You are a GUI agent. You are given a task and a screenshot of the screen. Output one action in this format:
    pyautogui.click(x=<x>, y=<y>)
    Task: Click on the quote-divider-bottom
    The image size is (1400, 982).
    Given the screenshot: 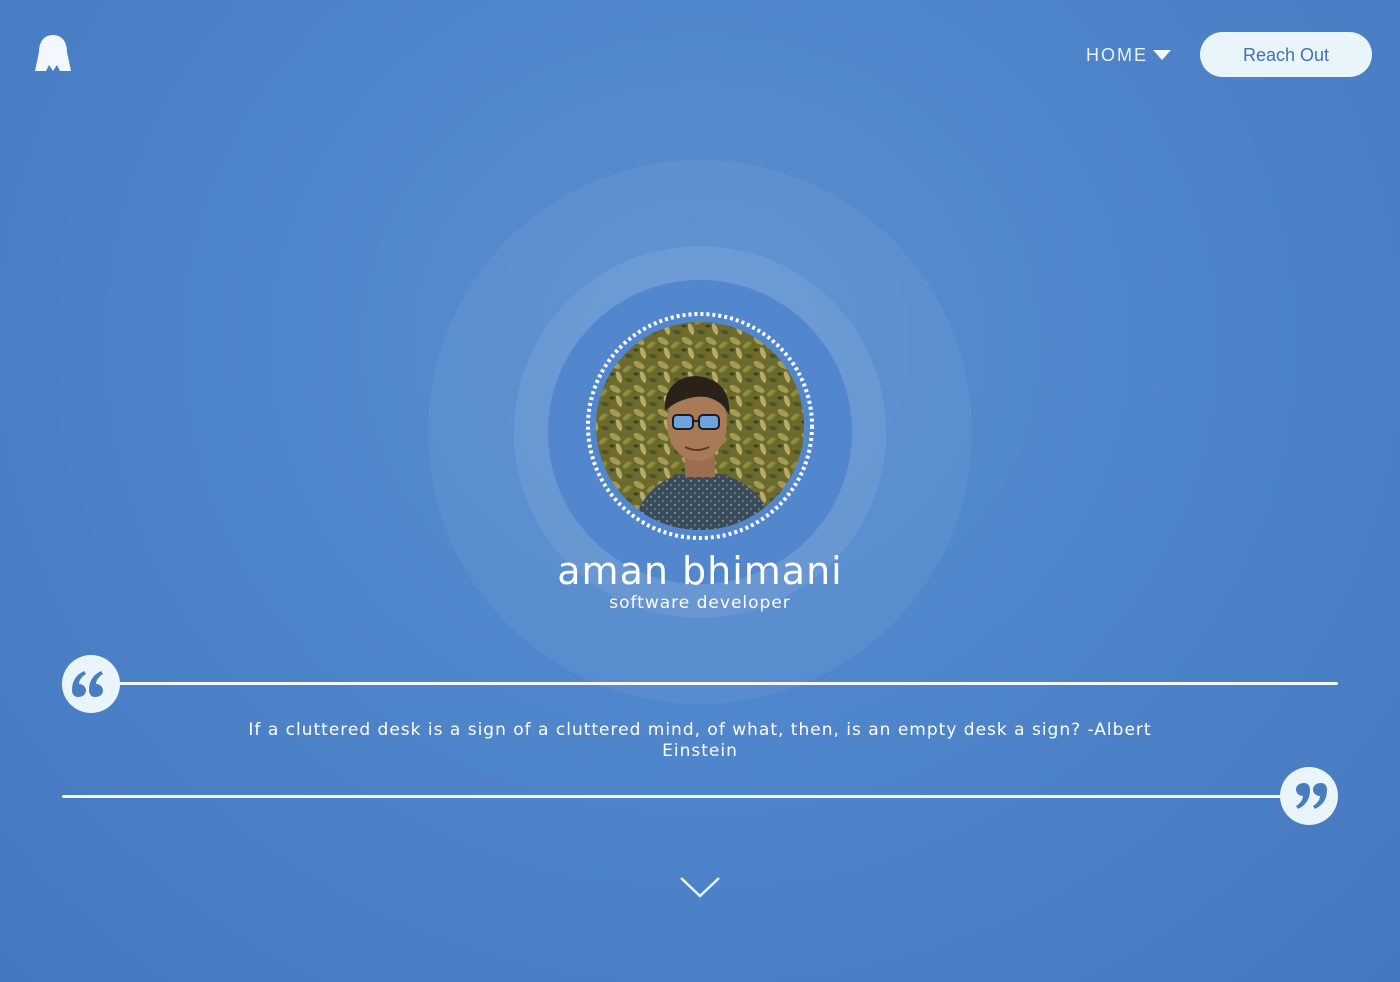 What is the action you would take?
    pyautogui.click(x=675, y=796)
    